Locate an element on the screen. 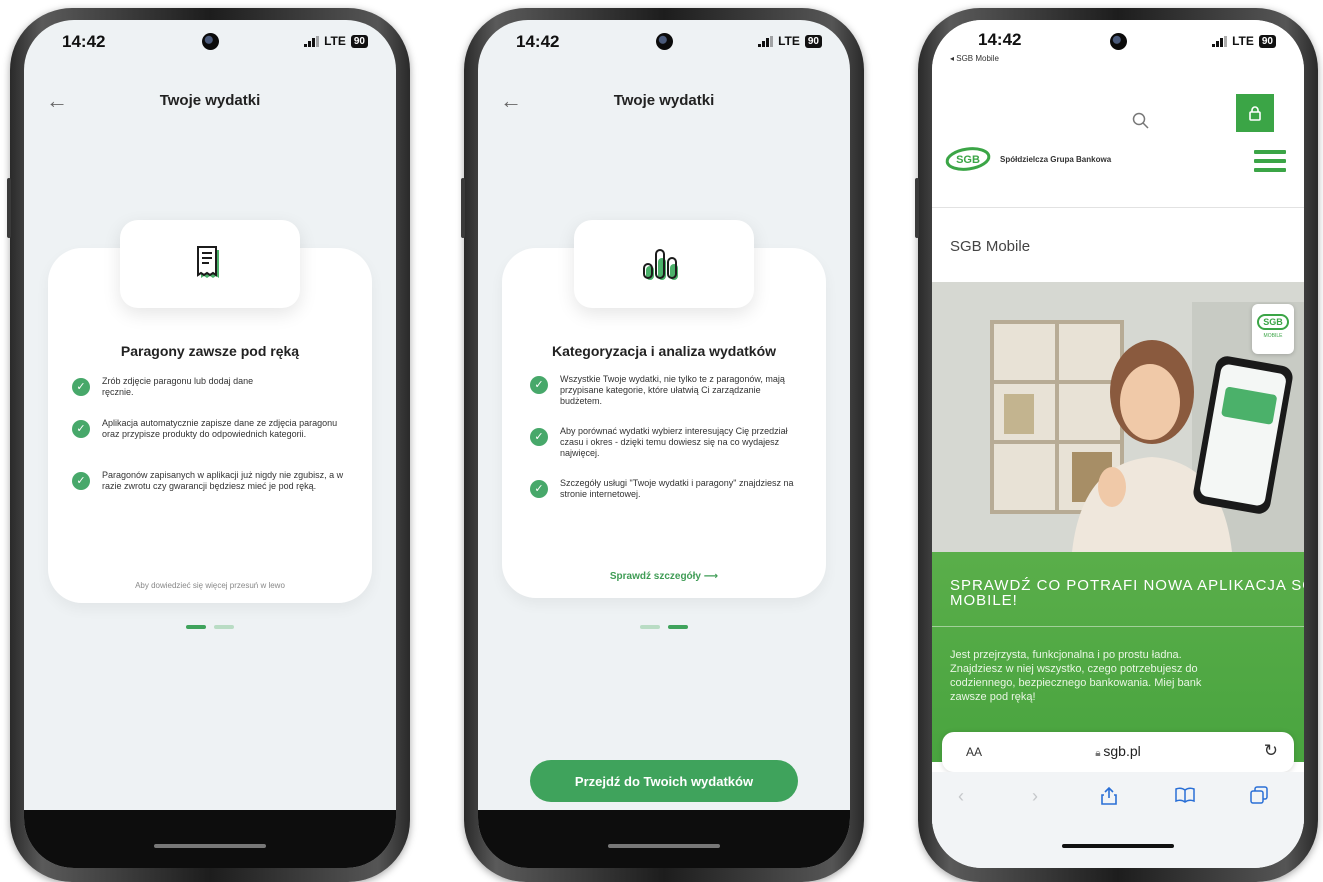 The image size is (1323, 882). url-text: sgb.pl is located at coordinates (1122, 751).